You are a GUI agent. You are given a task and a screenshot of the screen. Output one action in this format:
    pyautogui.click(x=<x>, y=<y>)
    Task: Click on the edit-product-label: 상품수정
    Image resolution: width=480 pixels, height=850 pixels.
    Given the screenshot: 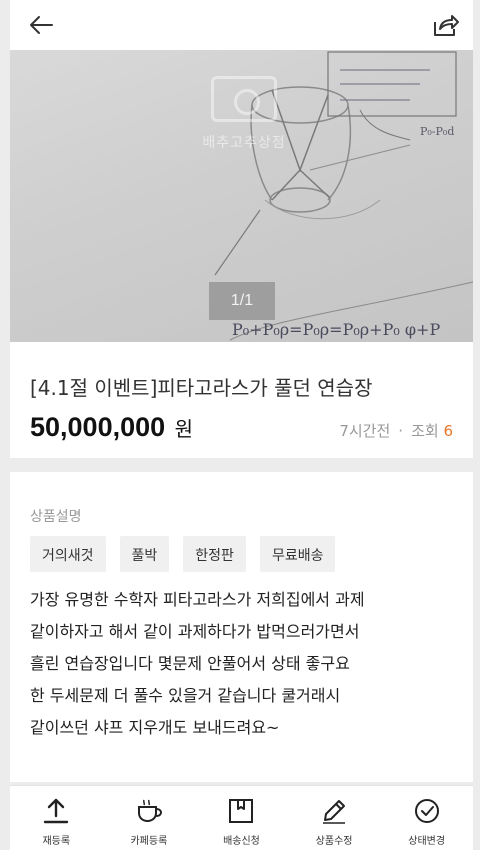 What is the action you would take?
    pyautogui.click(x=334, y=841)
    